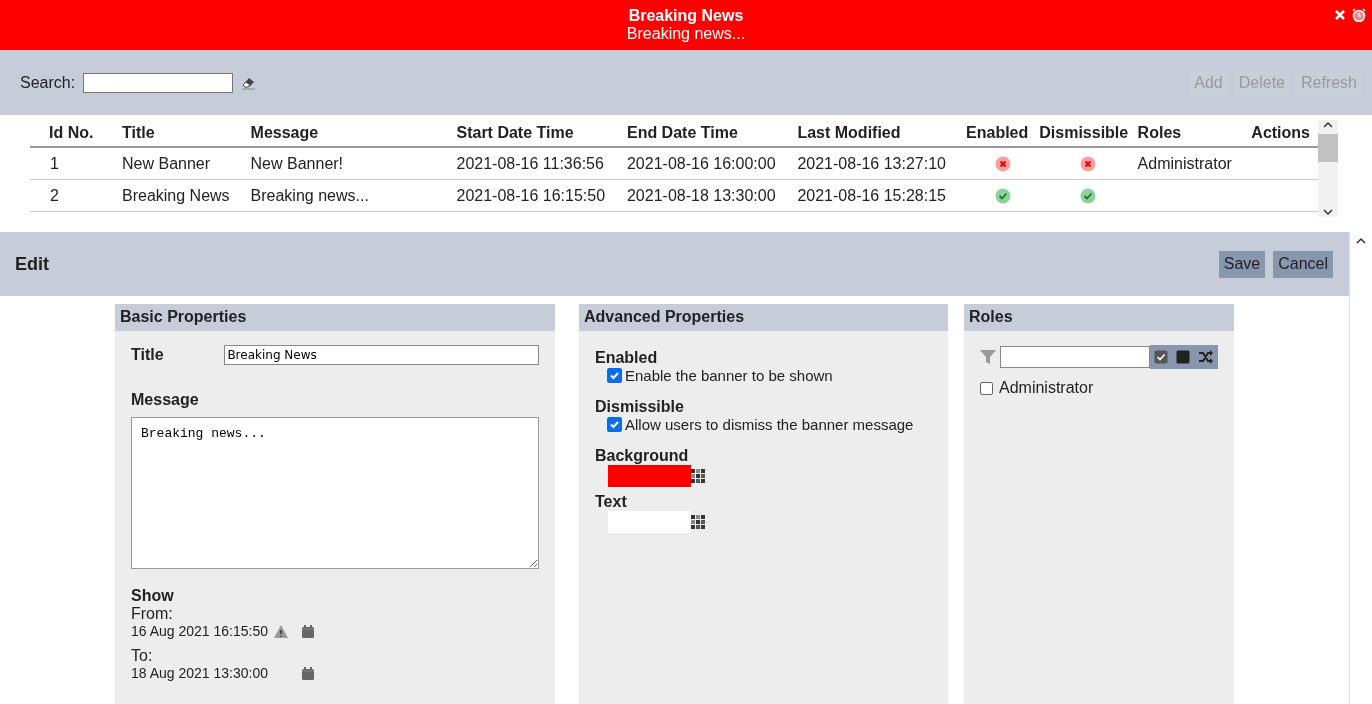 This screenshot has width=1372, height=704. Describe the element at coordinates (1046, 388) in the screenshot. I see `checkbox-label: Administrator` at that location.